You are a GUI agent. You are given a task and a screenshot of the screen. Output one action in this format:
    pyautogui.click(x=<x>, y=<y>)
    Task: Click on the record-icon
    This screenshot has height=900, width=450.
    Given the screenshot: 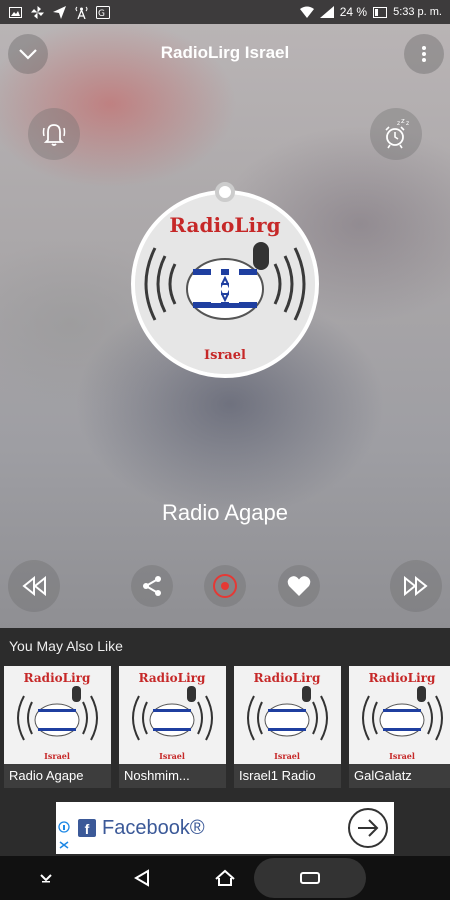 What is the action you would take?
    pyautogui.click(x=225, y=586)
    